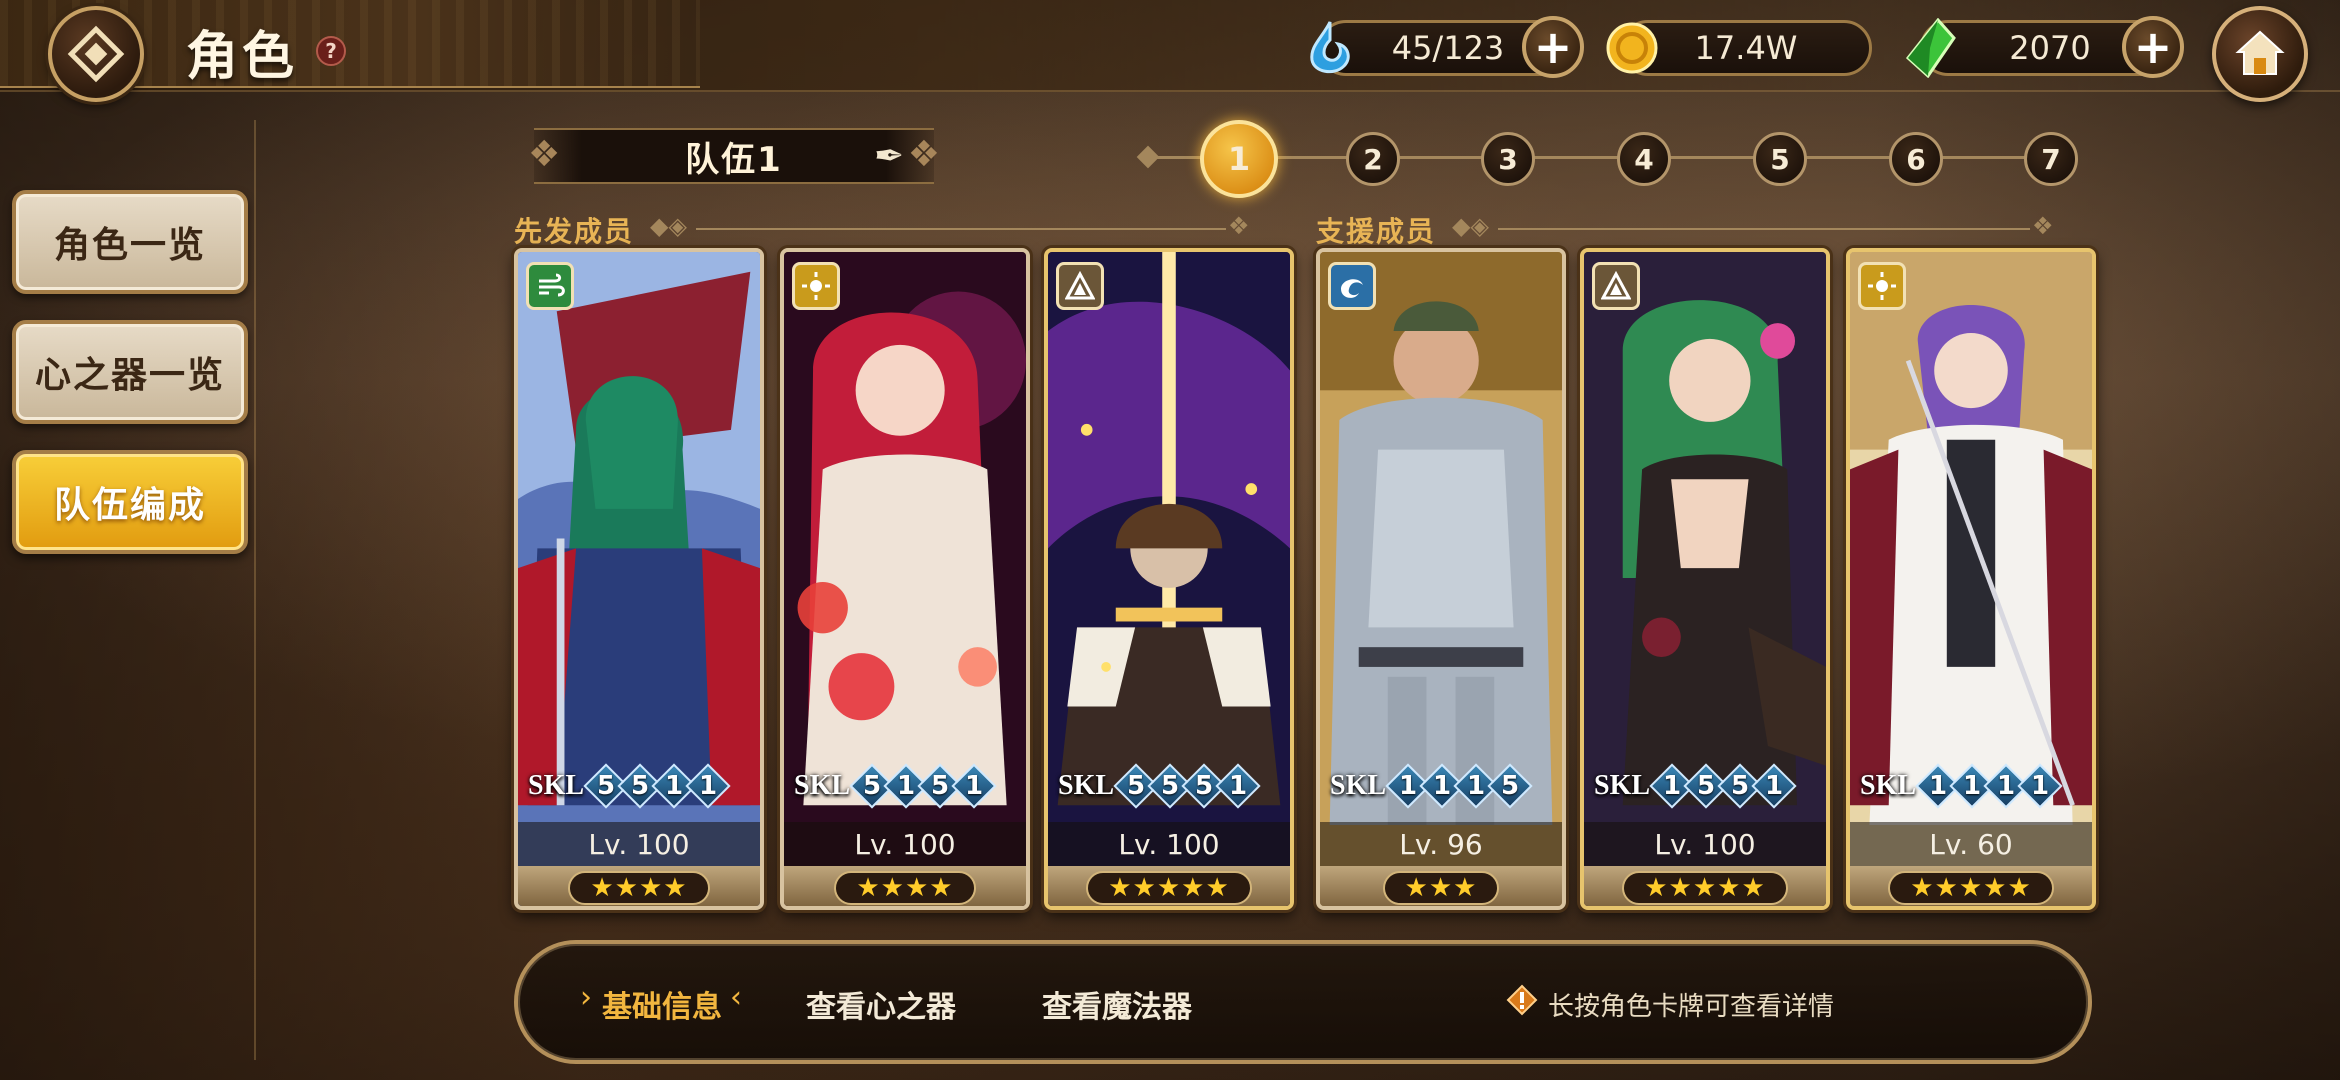 This screenshot has height=1080, width=2340. I want to click on team-name: 队伍1, so click(734, 159).